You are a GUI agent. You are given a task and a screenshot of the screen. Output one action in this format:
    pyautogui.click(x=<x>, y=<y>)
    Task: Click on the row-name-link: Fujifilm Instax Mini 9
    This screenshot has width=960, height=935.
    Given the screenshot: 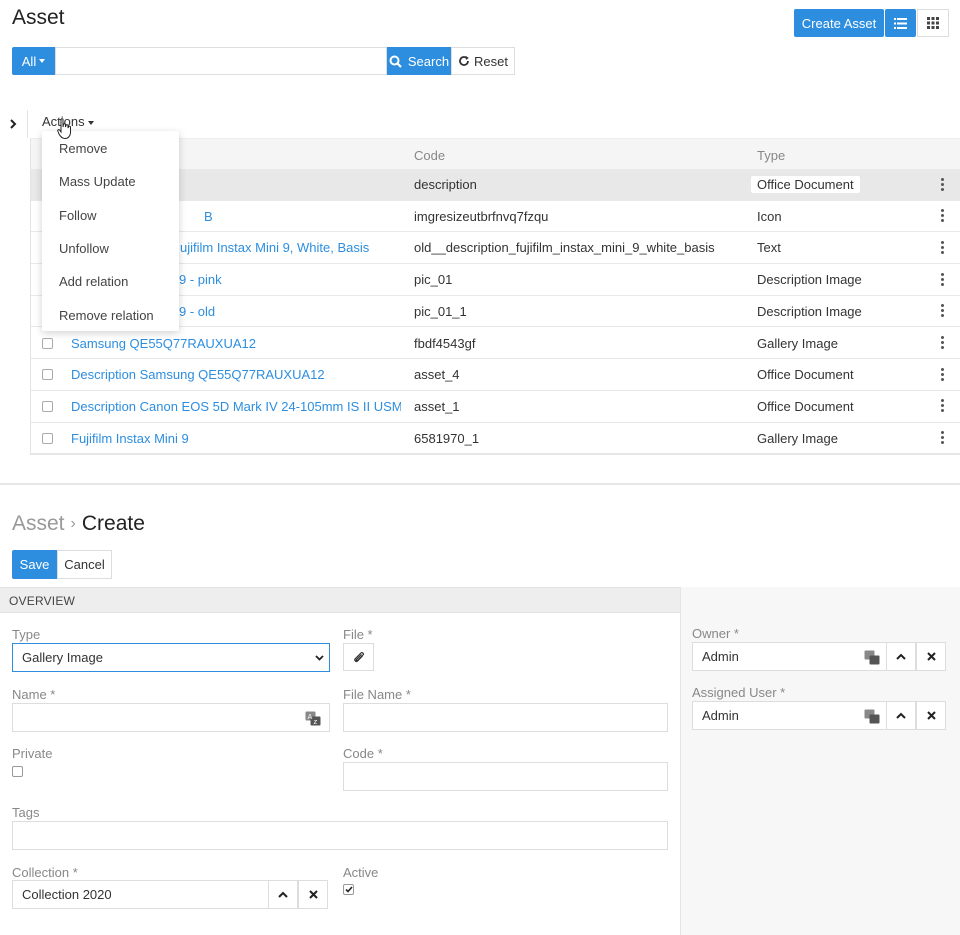 What is the action you would take?
    pyautogui.click(x=130, y=438)
    